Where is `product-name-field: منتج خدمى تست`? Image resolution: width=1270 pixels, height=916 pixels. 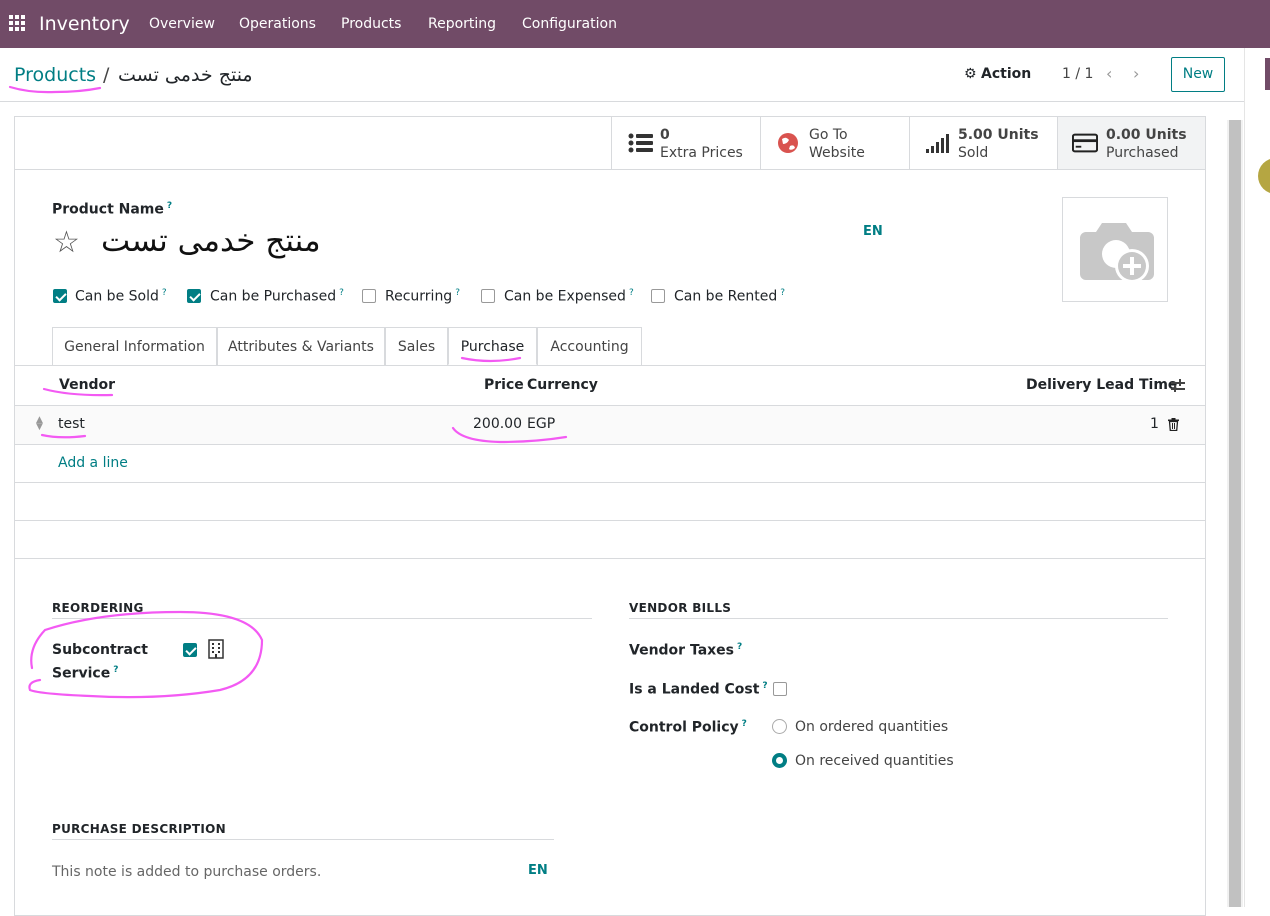 product-name-field: منتج خدمى تست is located at coordinates (211, 241).